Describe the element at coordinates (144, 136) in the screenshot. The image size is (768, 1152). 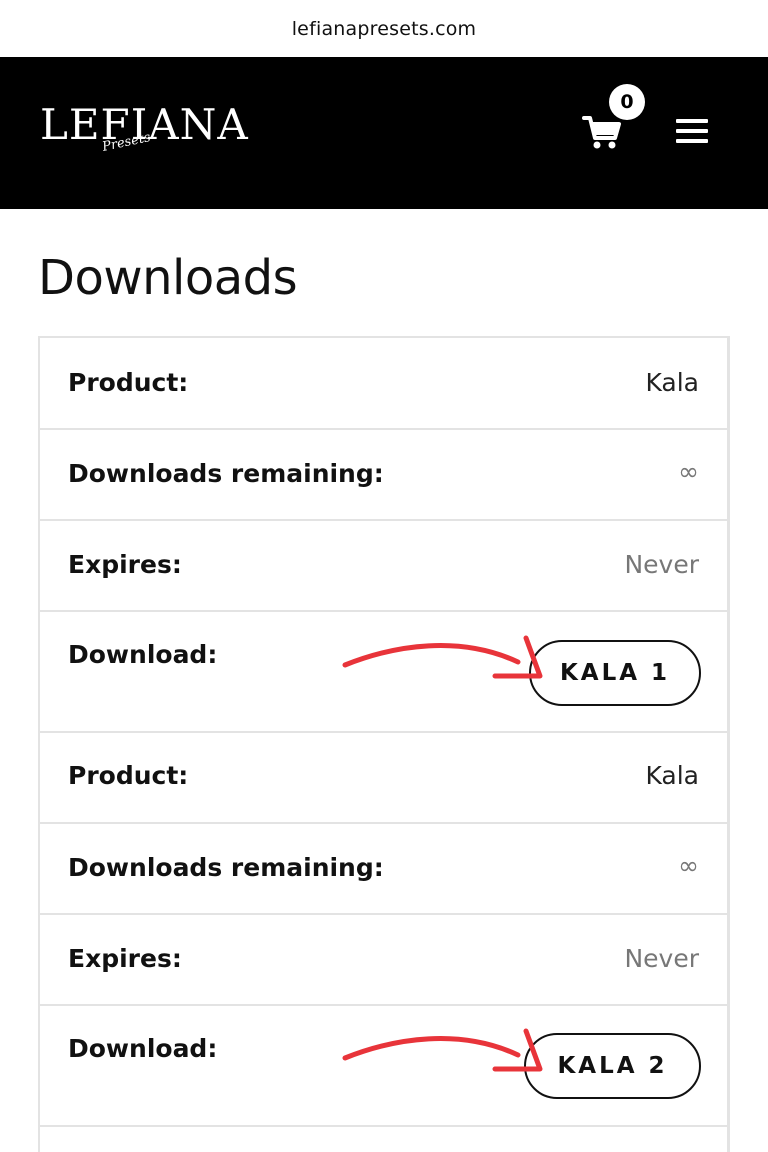
I see `site-logo: LEFIANA Presets` at that location.